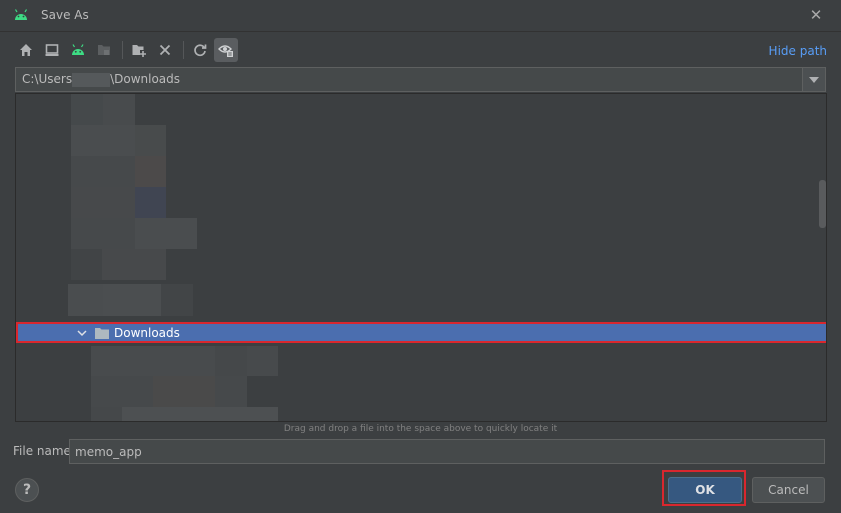  Describe the element at coordinates (816, 15) in the screenshot. I see `close-icon: ✕` at that location.